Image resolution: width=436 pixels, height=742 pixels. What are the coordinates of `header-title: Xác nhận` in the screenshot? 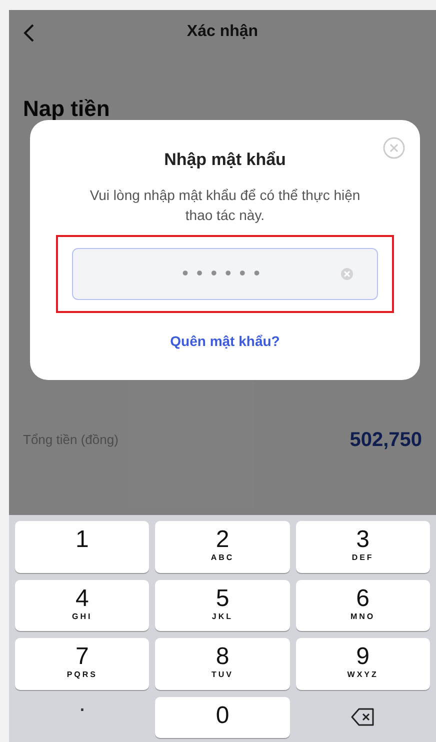 It's located at (222, 32).